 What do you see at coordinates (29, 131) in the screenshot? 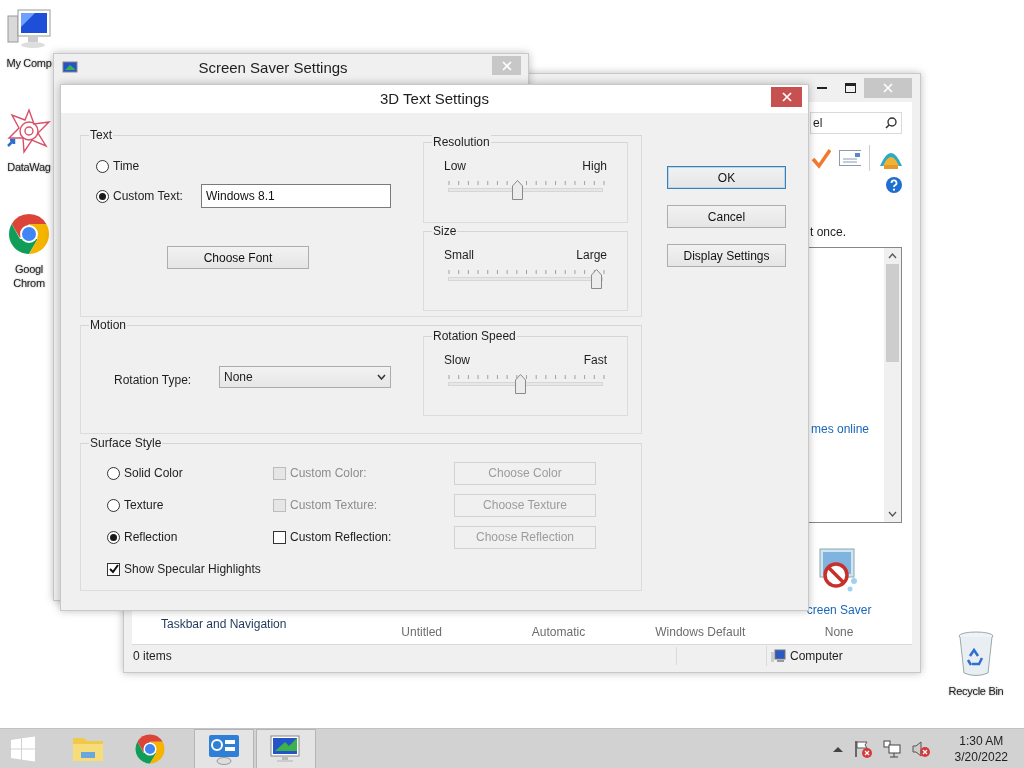
I see `star-pattern-icon` at bounding box center [29, 131].